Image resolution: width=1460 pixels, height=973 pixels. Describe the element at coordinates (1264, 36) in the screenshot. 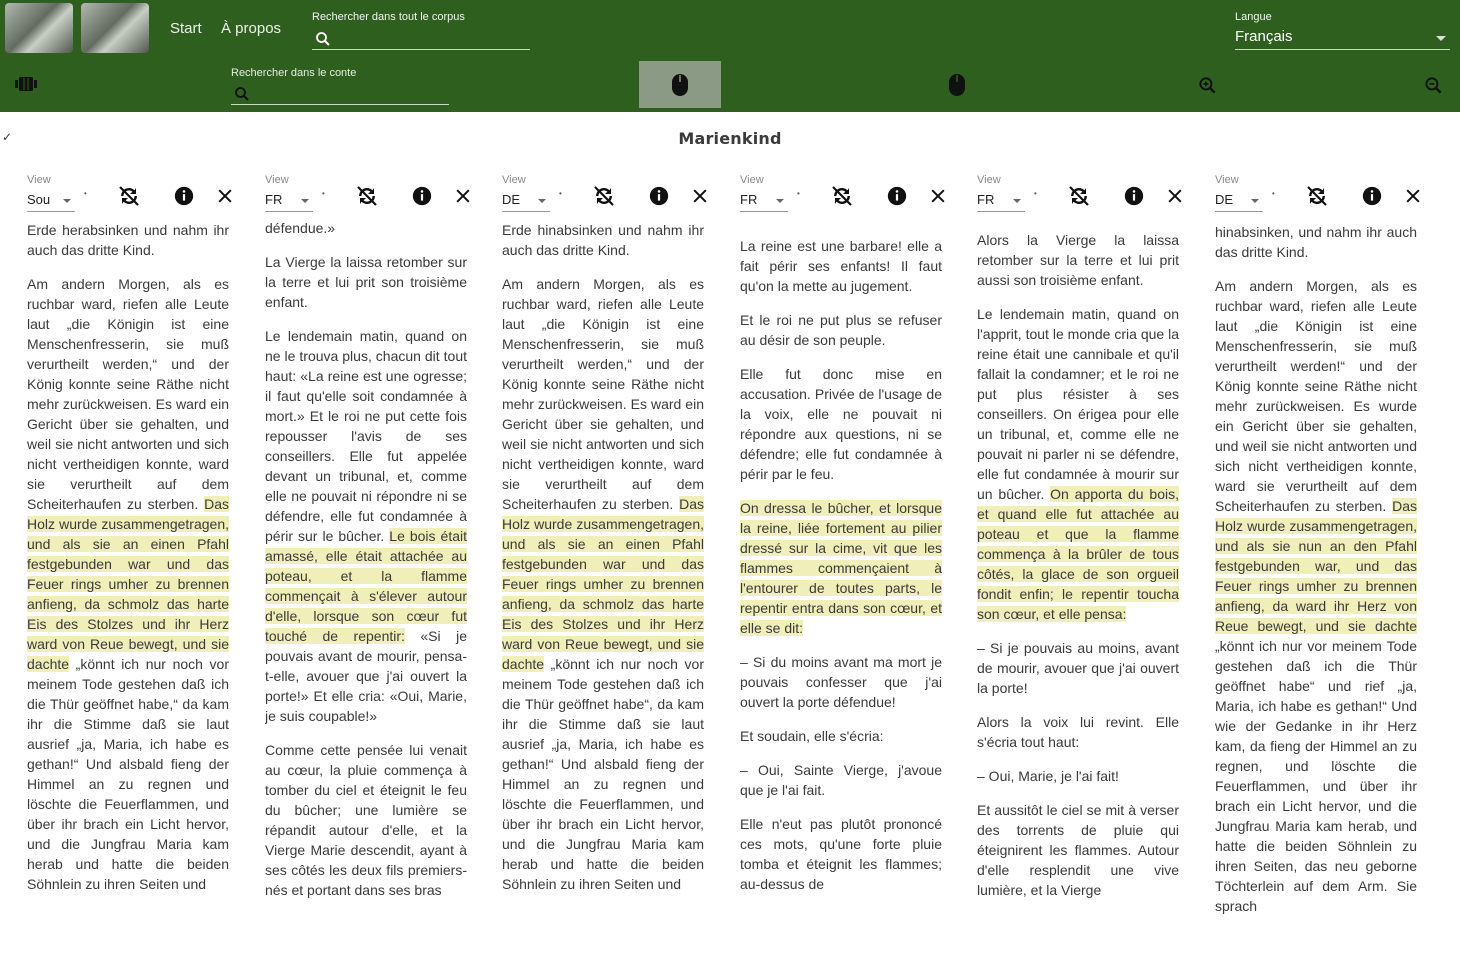

I see `language-value: Français` at that location.